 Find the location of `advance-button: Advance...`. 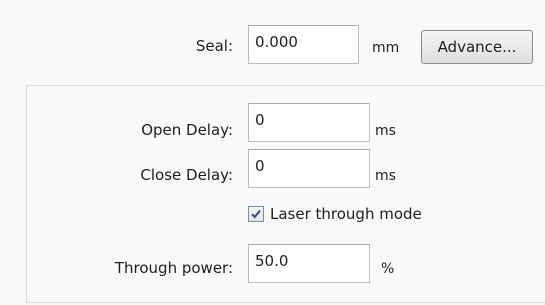

advance-button: Advance... is located at coordinates (477, 47).